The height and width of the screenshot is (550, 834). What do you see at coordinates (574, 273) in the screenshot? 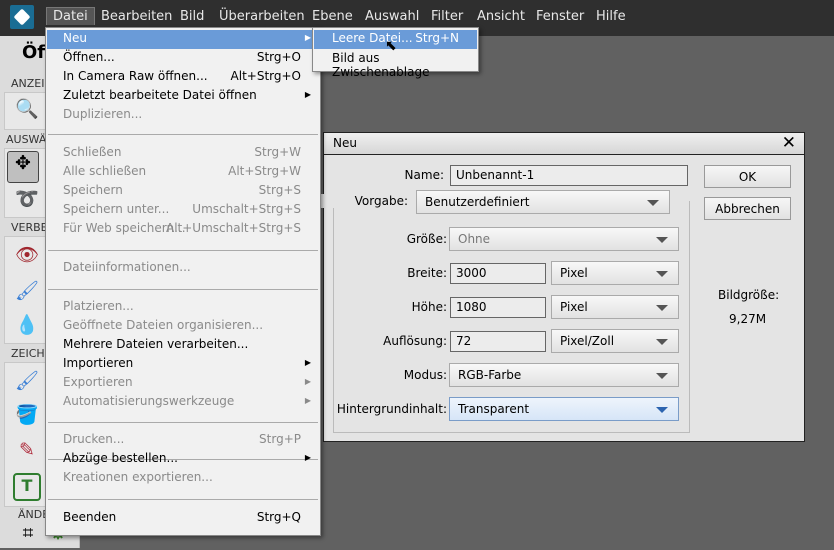
I see `width-unit-value: Pixel` at bounding box center [574, 273].